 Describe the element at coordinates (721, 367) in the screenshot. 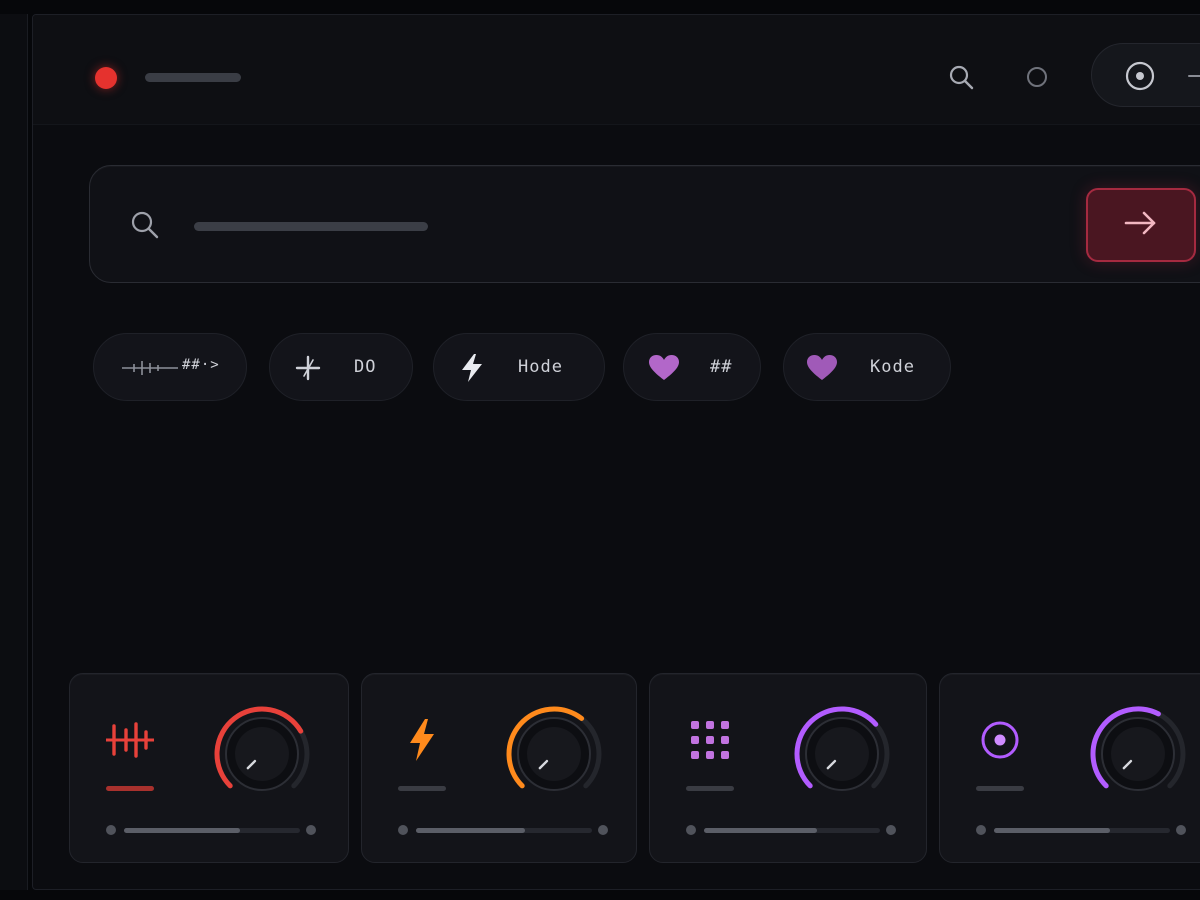

I see `chip-label: ##` at that location.